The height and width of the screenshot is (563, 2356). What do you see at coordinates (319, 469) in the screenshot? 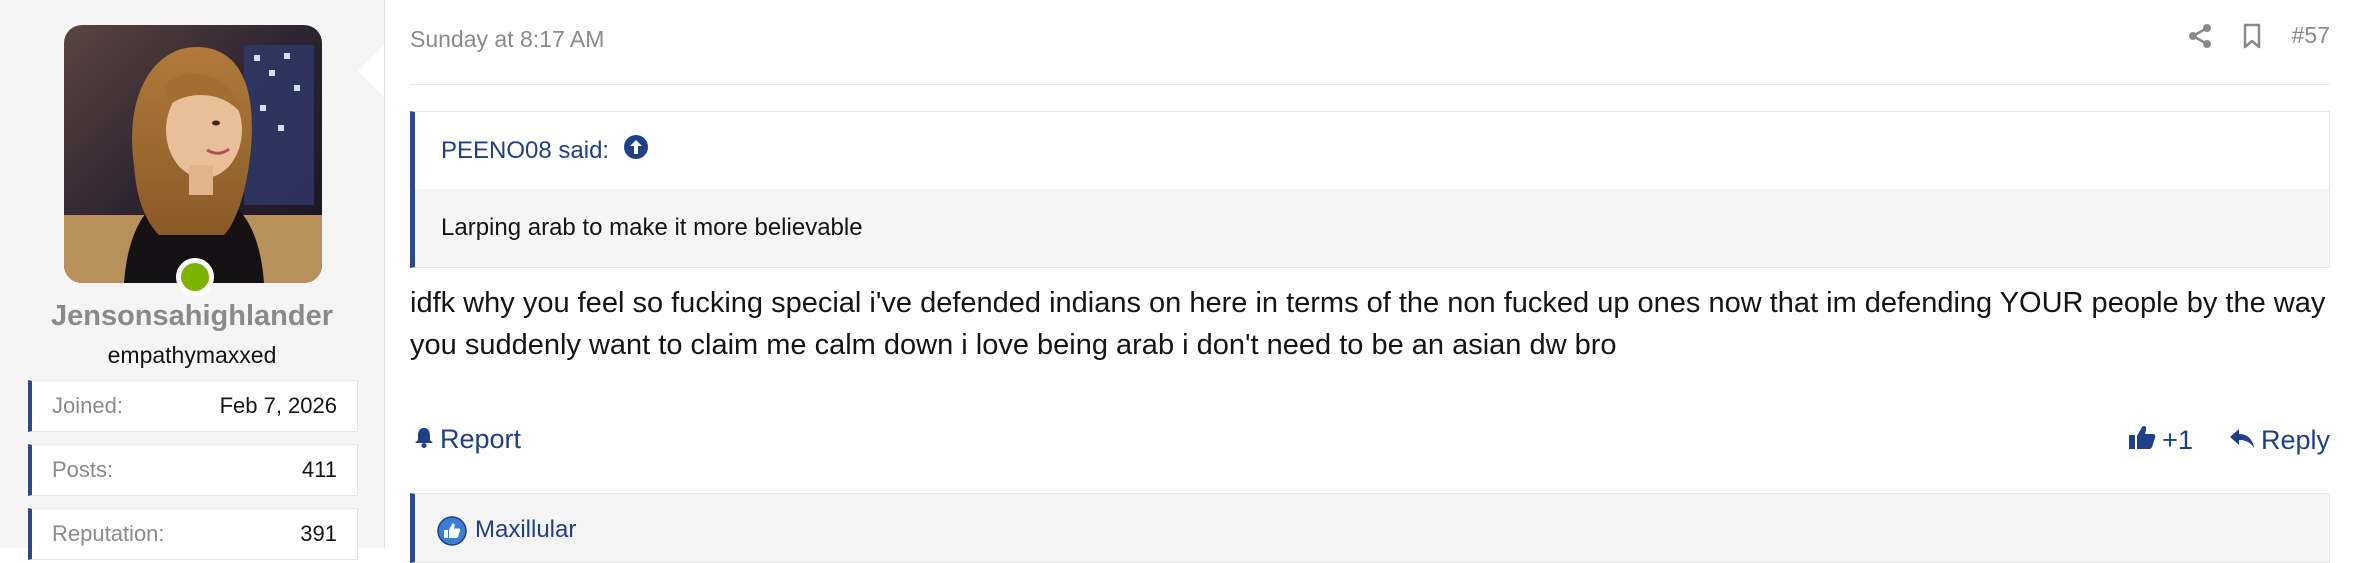
I see `stat-value: 411` at bounding box center [319, 469].